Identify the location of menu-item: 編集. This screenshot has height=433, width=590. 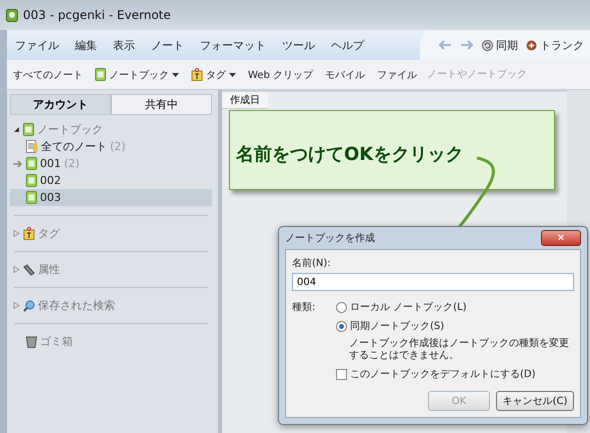
(86, 45).